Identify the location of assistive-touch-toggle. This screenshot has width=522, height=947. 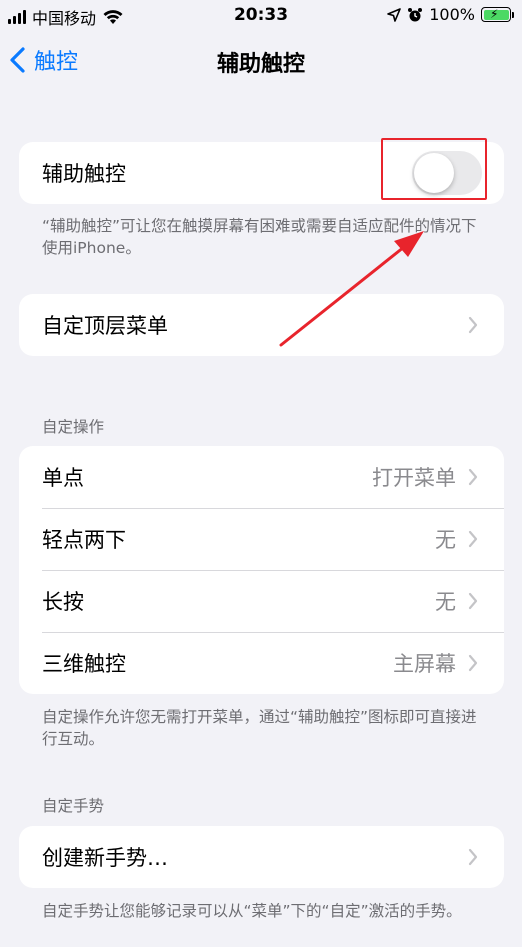
(447, 173).